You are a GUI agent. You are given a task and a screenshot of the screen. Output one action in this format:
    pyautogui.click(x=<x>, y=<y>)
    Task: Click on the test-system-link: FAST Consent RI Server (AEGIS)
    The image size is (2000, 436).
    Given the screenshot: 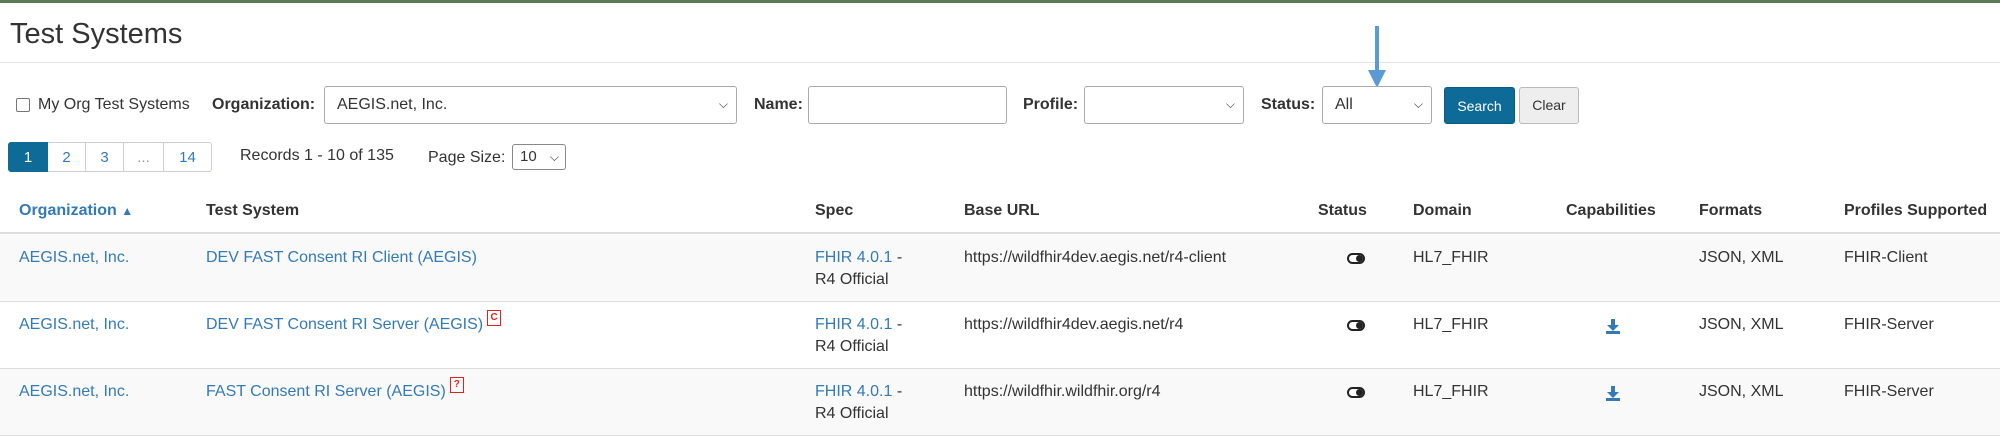 What is the action you would take?
    pyautogui.click(x=326, y=391)
    